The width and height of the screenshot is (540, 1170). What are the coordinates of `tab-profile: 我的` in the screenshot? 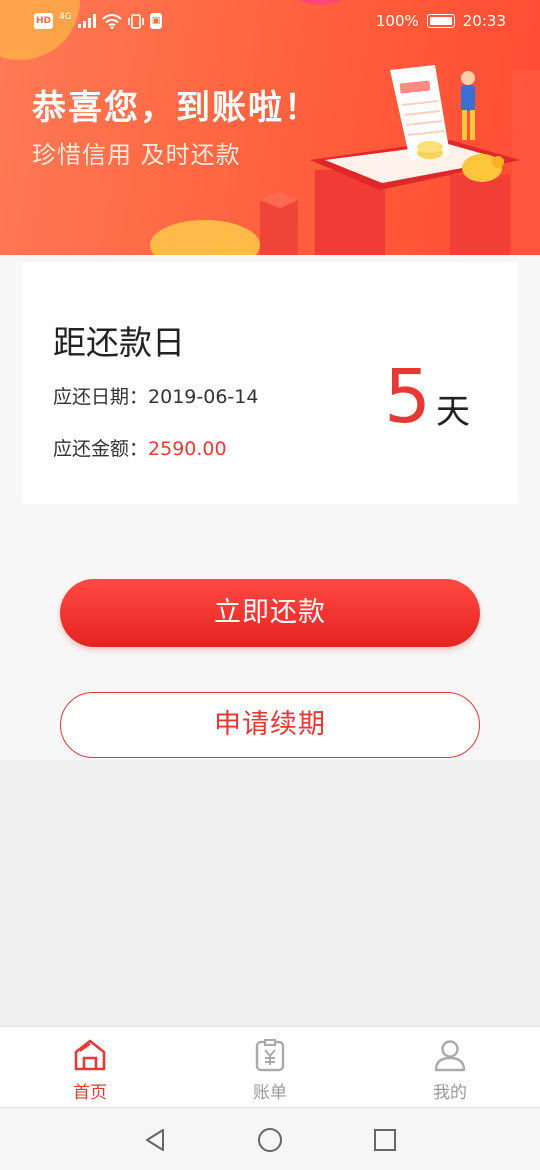 It's located at (450, 1067).